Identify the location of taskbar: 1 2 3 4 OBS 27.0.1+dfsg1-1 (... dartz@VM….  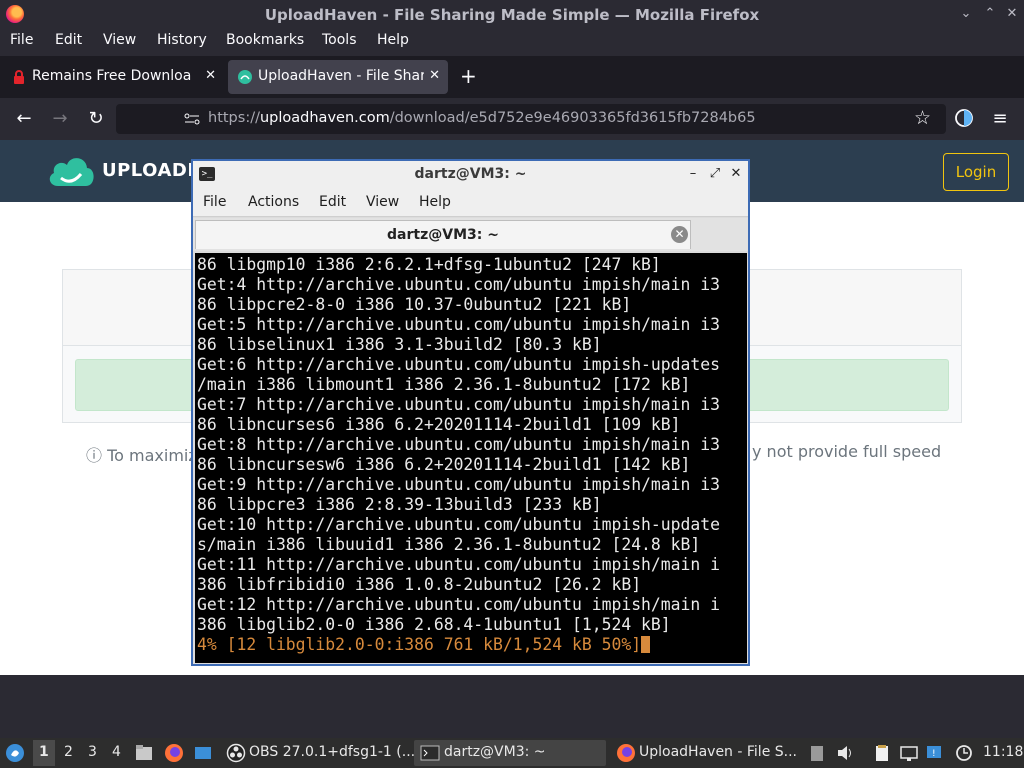
(512, 753).